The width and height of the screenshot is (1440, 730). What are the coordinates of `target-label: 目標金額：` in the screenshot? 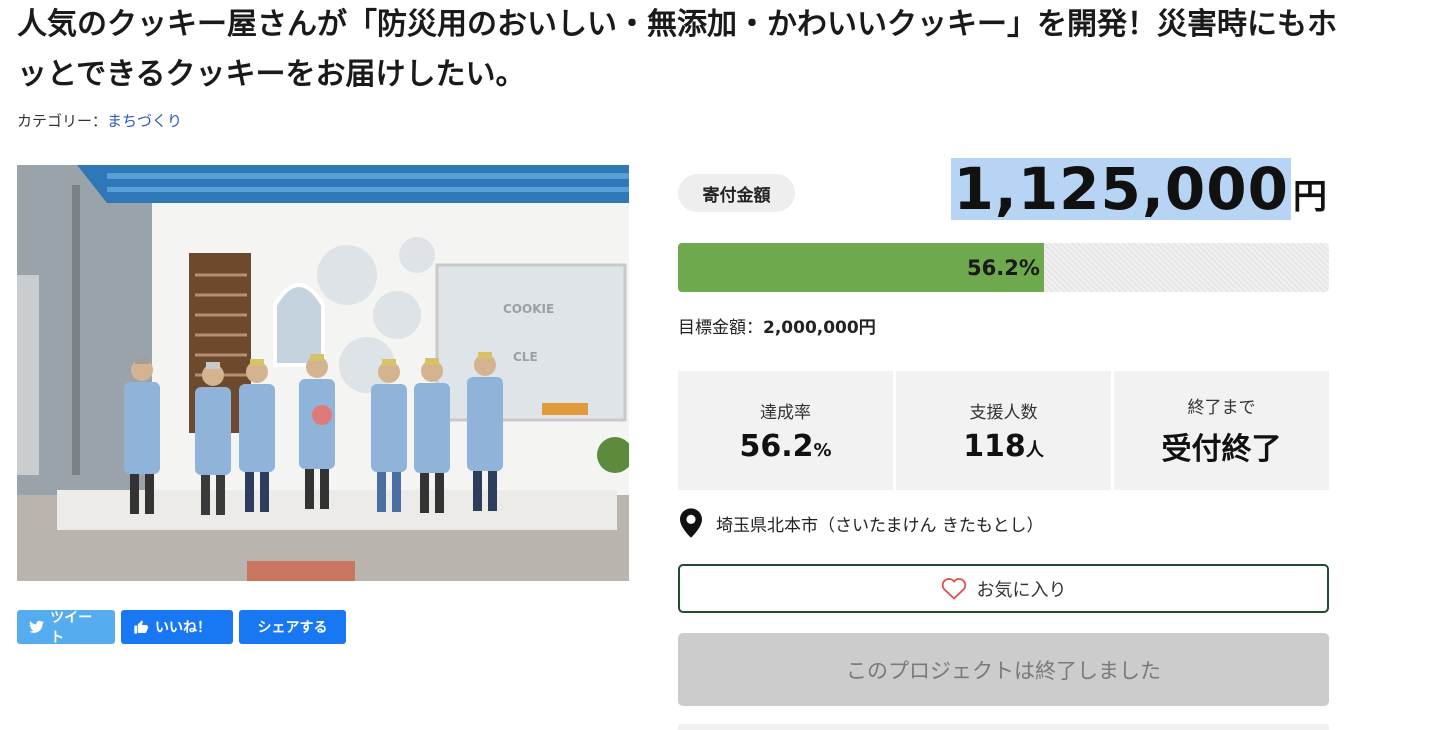 It's located at (720, 328).